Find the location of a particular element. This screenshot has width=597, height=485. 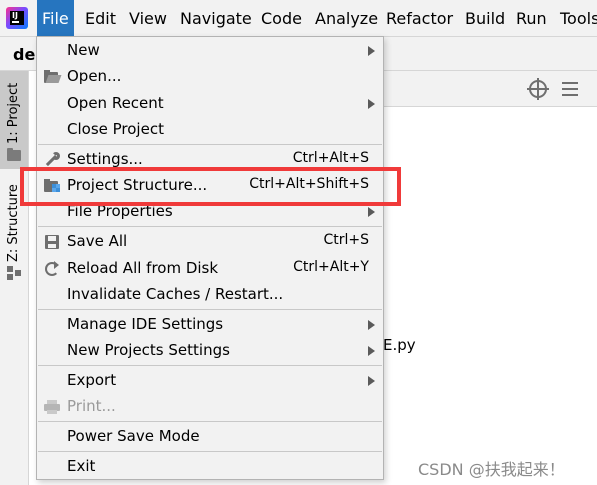

menu-refactor: Refactor is located at coordinates (419, 18).